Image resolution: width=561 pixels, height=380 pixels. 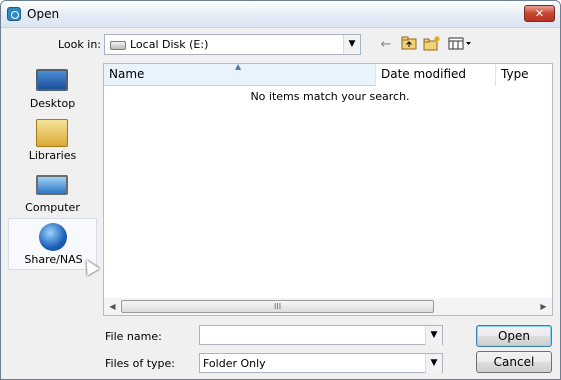 What do you see at coordinates (43, 14) in the screenshot?
I see `window-title: Open` at bounding box center [43, 14].